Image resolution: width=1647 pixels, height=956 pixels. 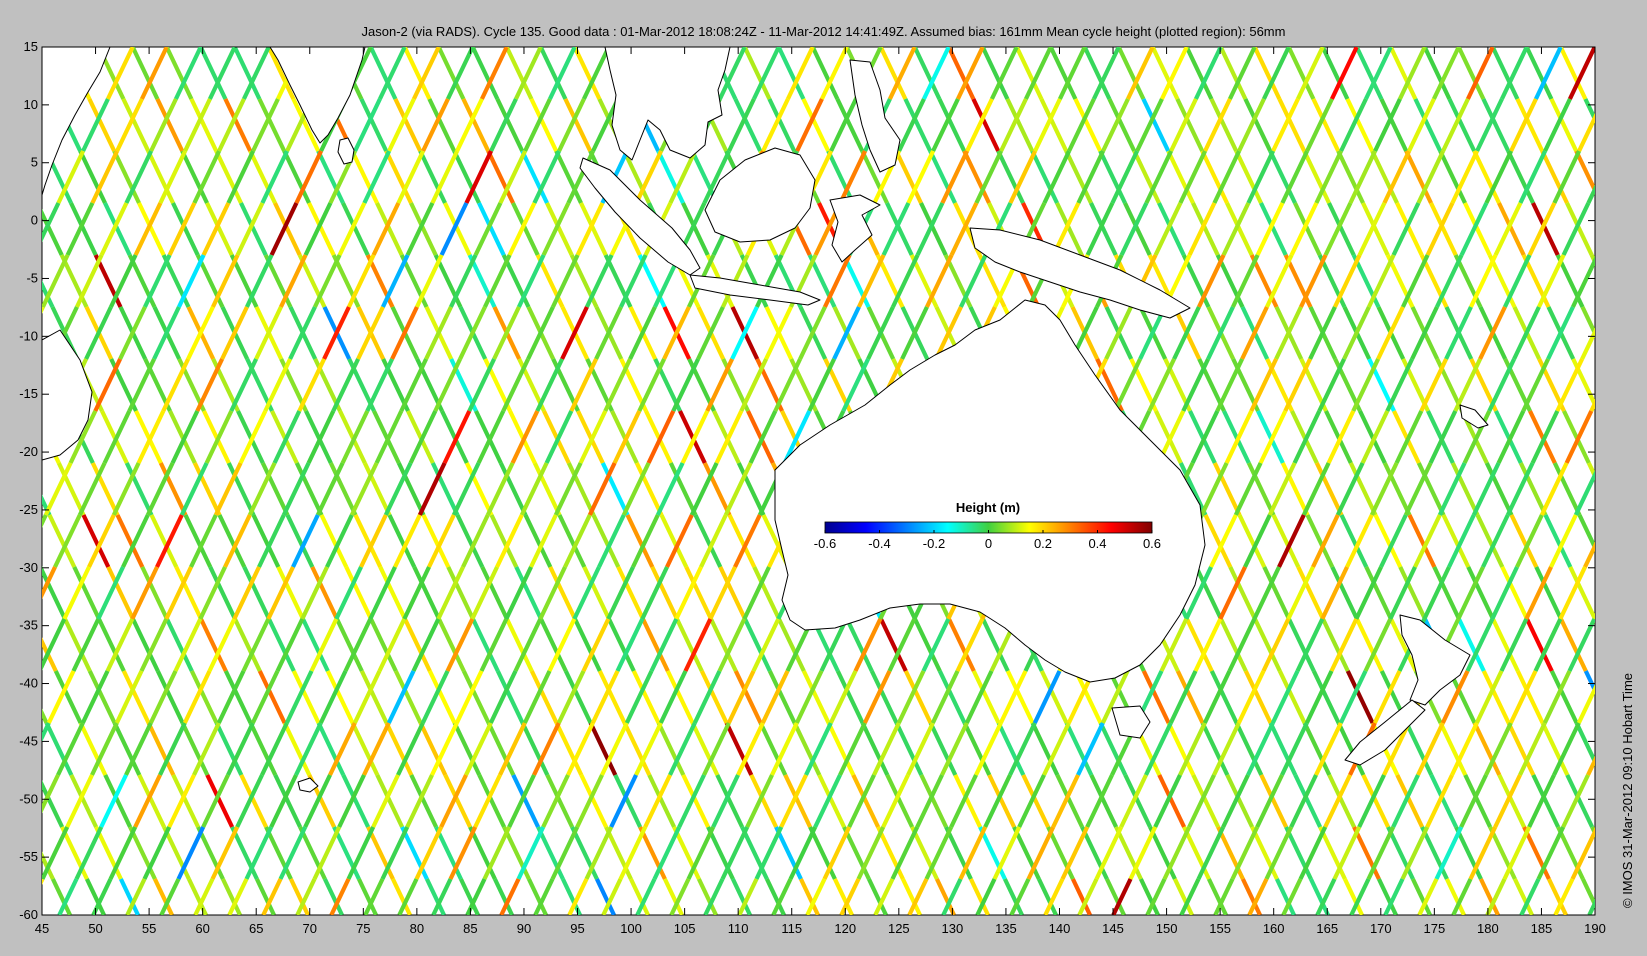 I want to click on y-tick-label: 10, so click(x=31, y=104).